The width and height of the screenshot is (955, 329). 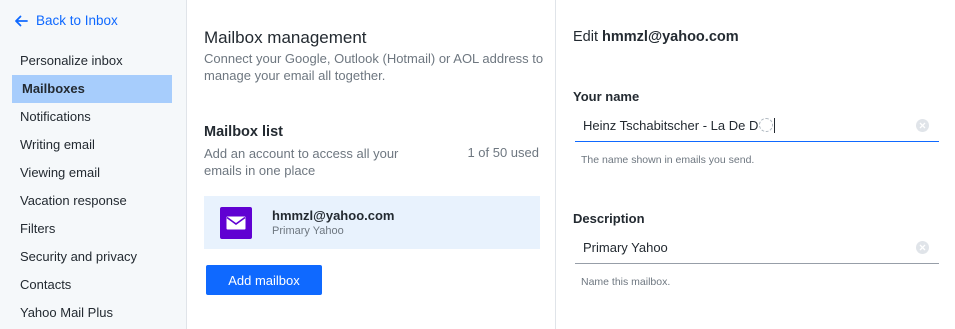 I want to click on sidebar-item-mailboxes: Mailboxes, so click(x=92, y=89).